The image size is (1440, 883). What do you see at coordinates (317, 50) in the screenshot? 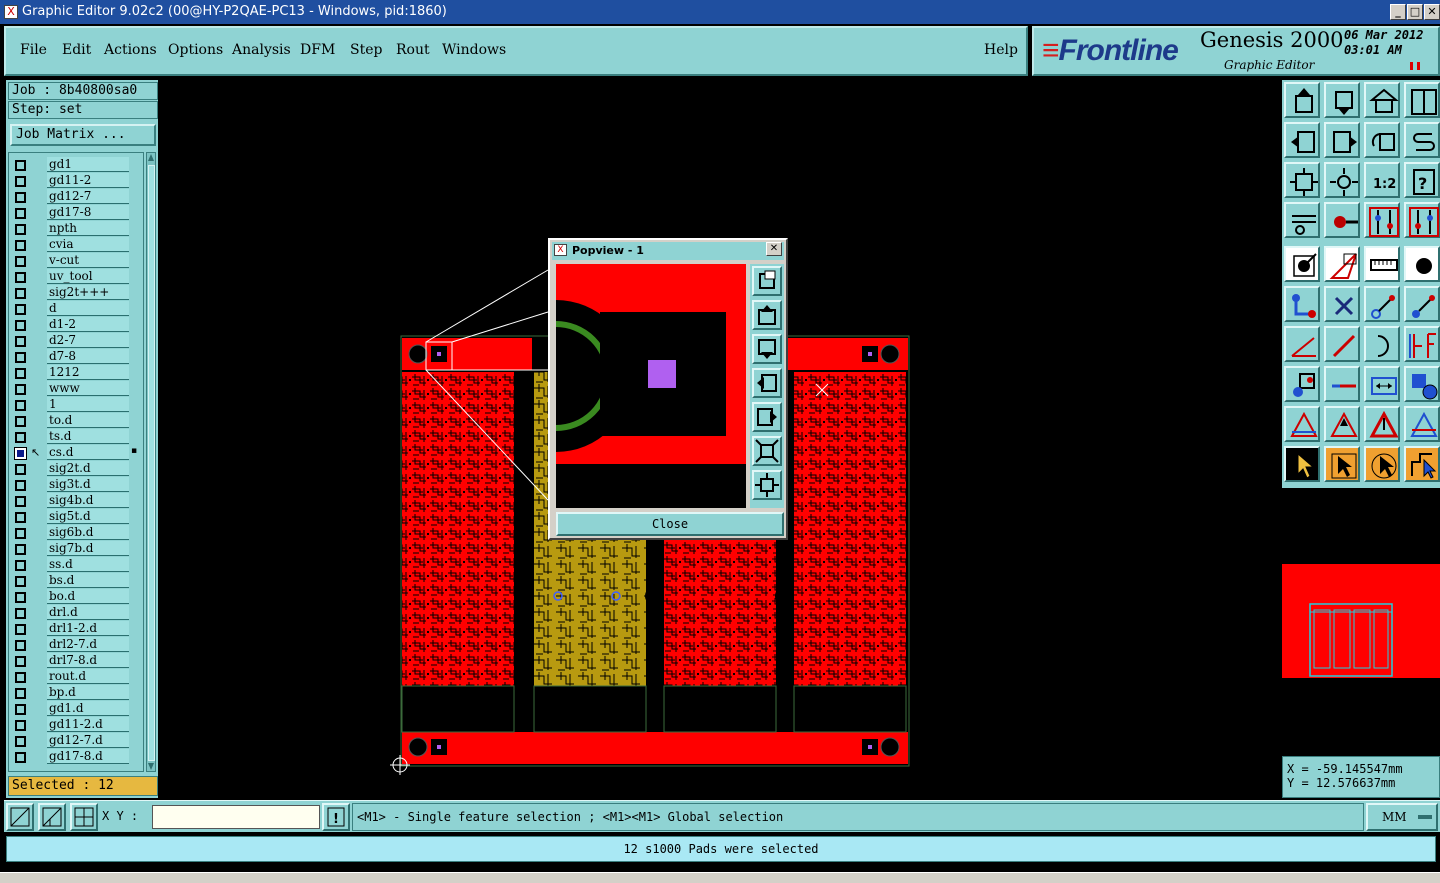
I see `menu-dfm: DFM` at bounding box center [317, 50].